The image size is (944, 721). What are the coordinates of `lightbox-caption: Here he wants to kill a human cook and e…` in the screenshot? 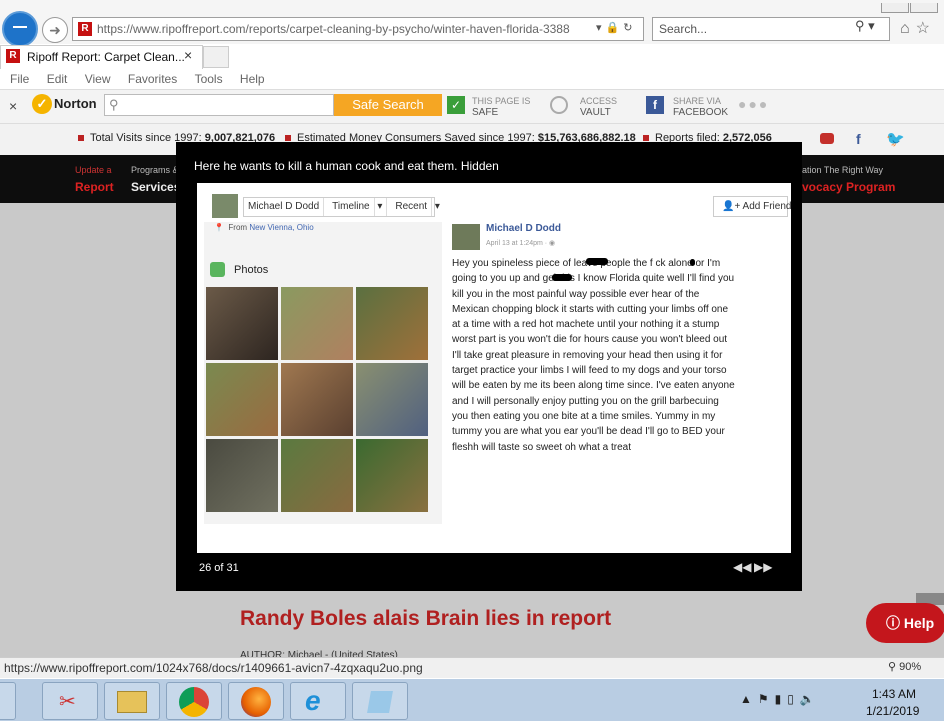 It's located at (346, 166).